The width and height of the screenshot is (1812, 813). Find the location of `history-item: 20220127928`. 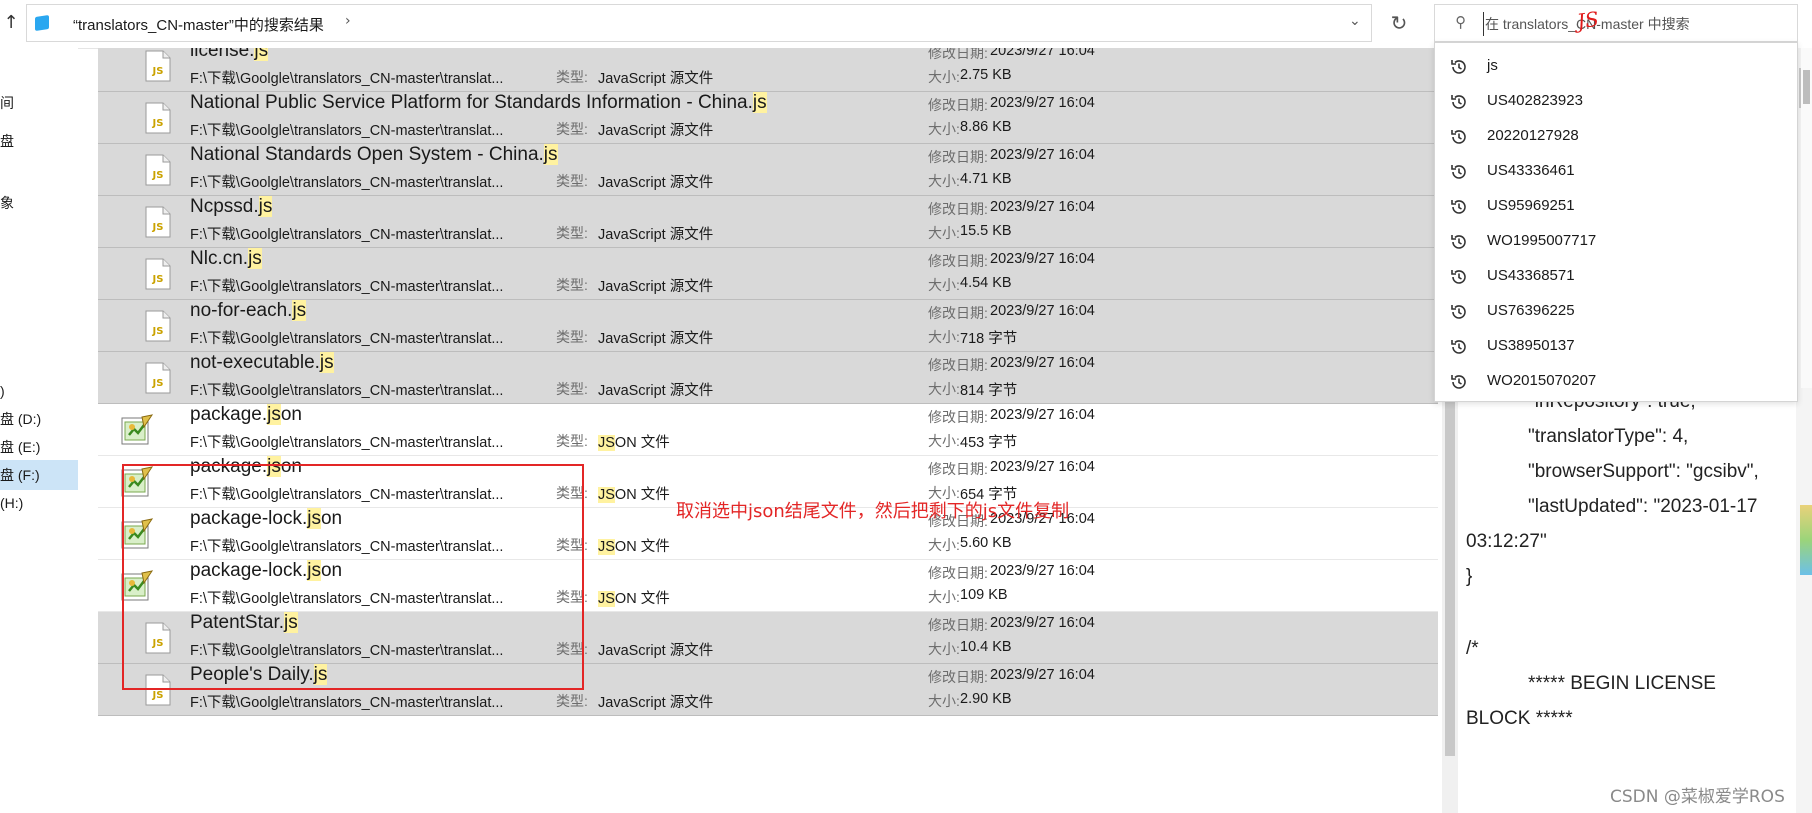

history-item: 20220127928 is located at coordinates (1616, 136).